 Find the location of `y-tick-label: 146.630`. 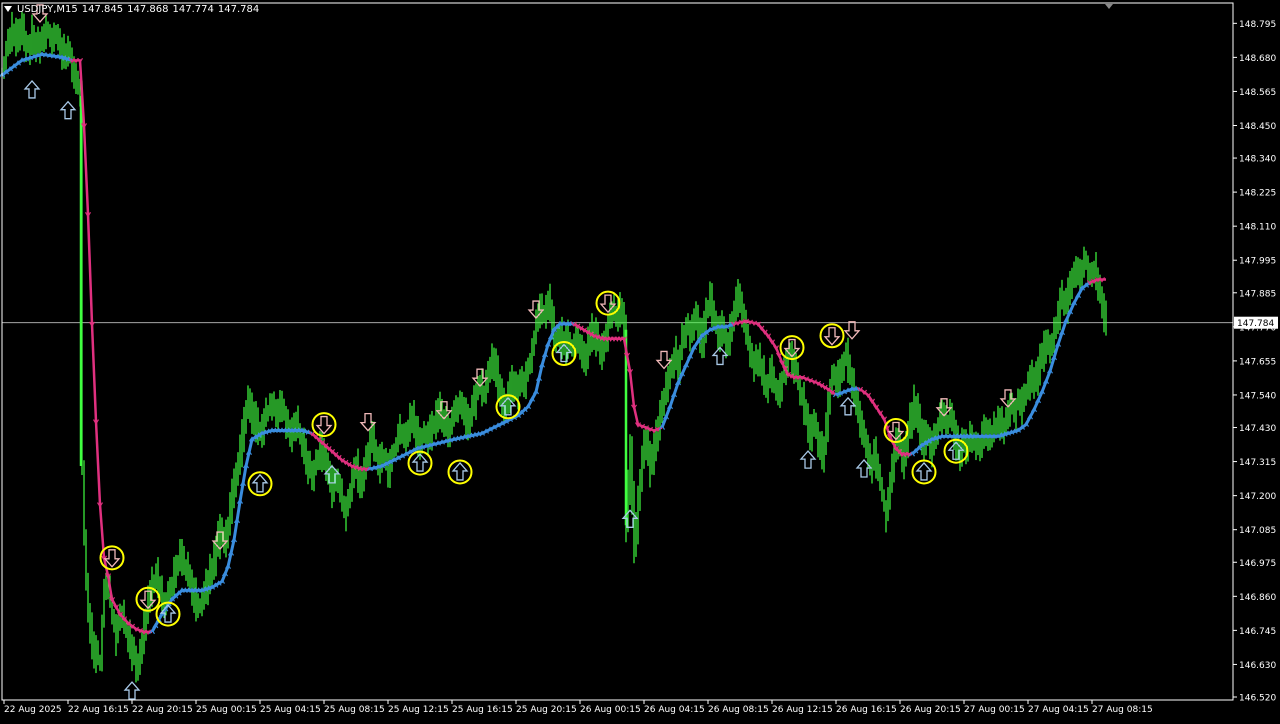

y-tick-label: 146.630 is located at coordinates (1257, 666).